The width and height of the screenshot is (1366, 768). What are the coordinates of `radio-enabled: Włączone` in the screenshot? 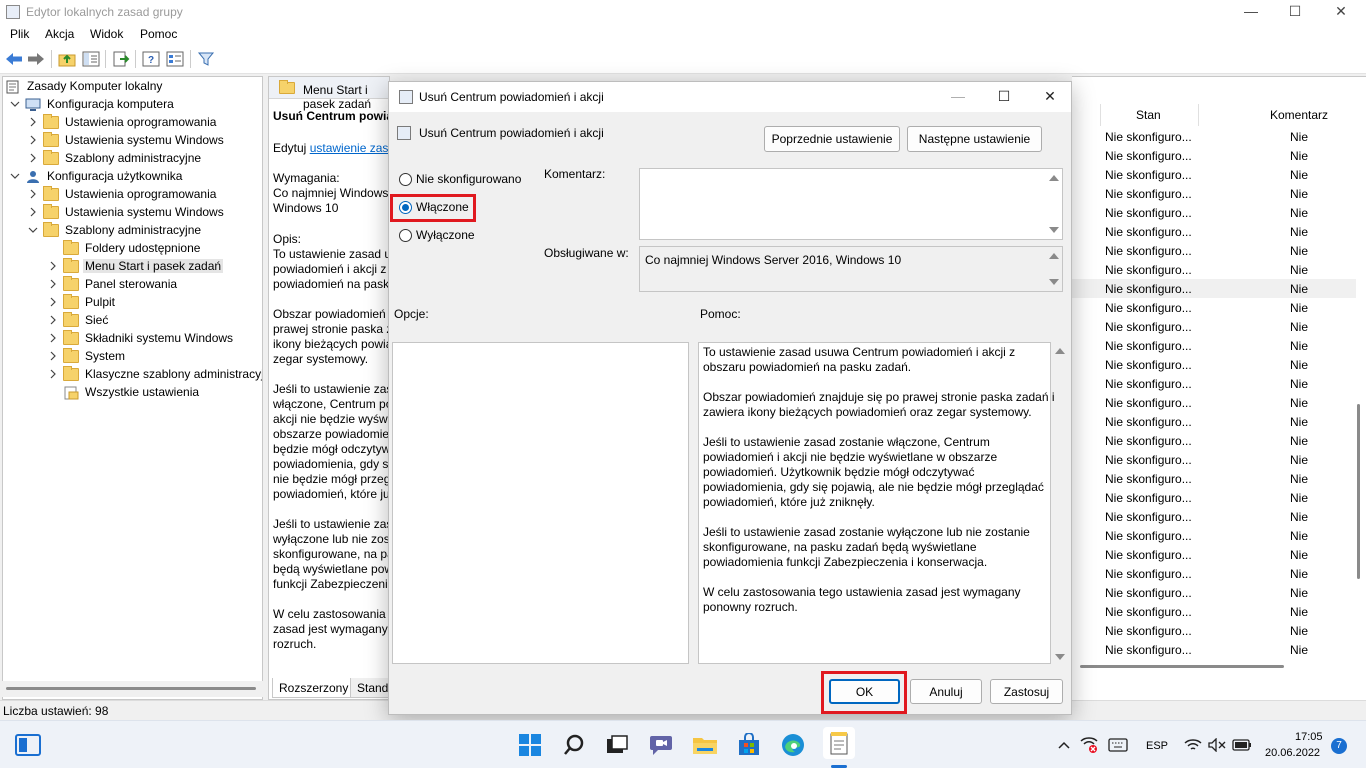 It's located at (434, 207).